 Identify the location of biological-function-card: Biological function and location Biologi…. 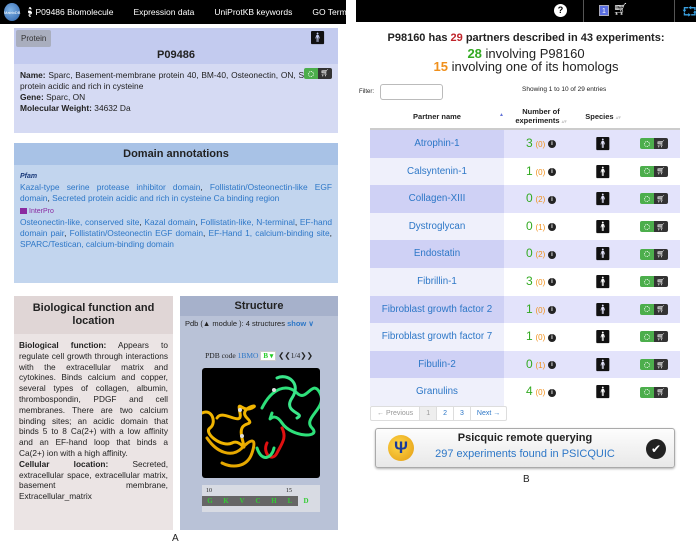
(93, 413).